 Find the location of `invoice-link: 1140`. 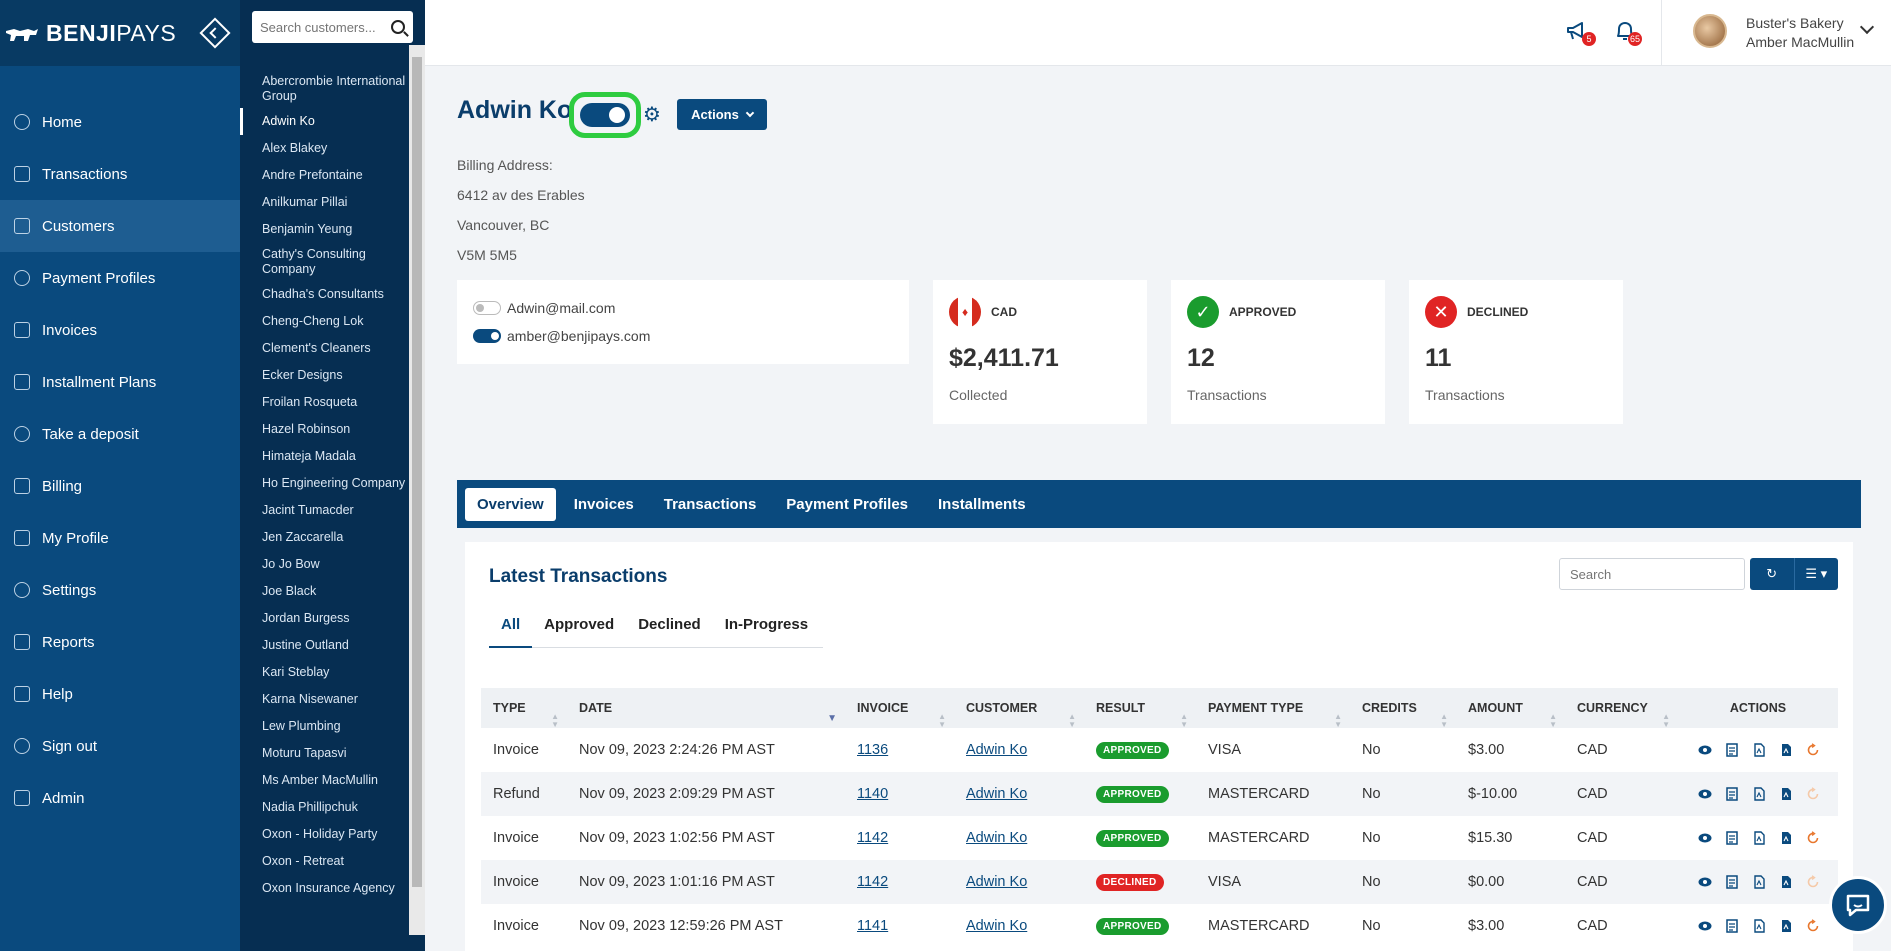

invoice-link: 1140 is located at coordinates (872, 794).